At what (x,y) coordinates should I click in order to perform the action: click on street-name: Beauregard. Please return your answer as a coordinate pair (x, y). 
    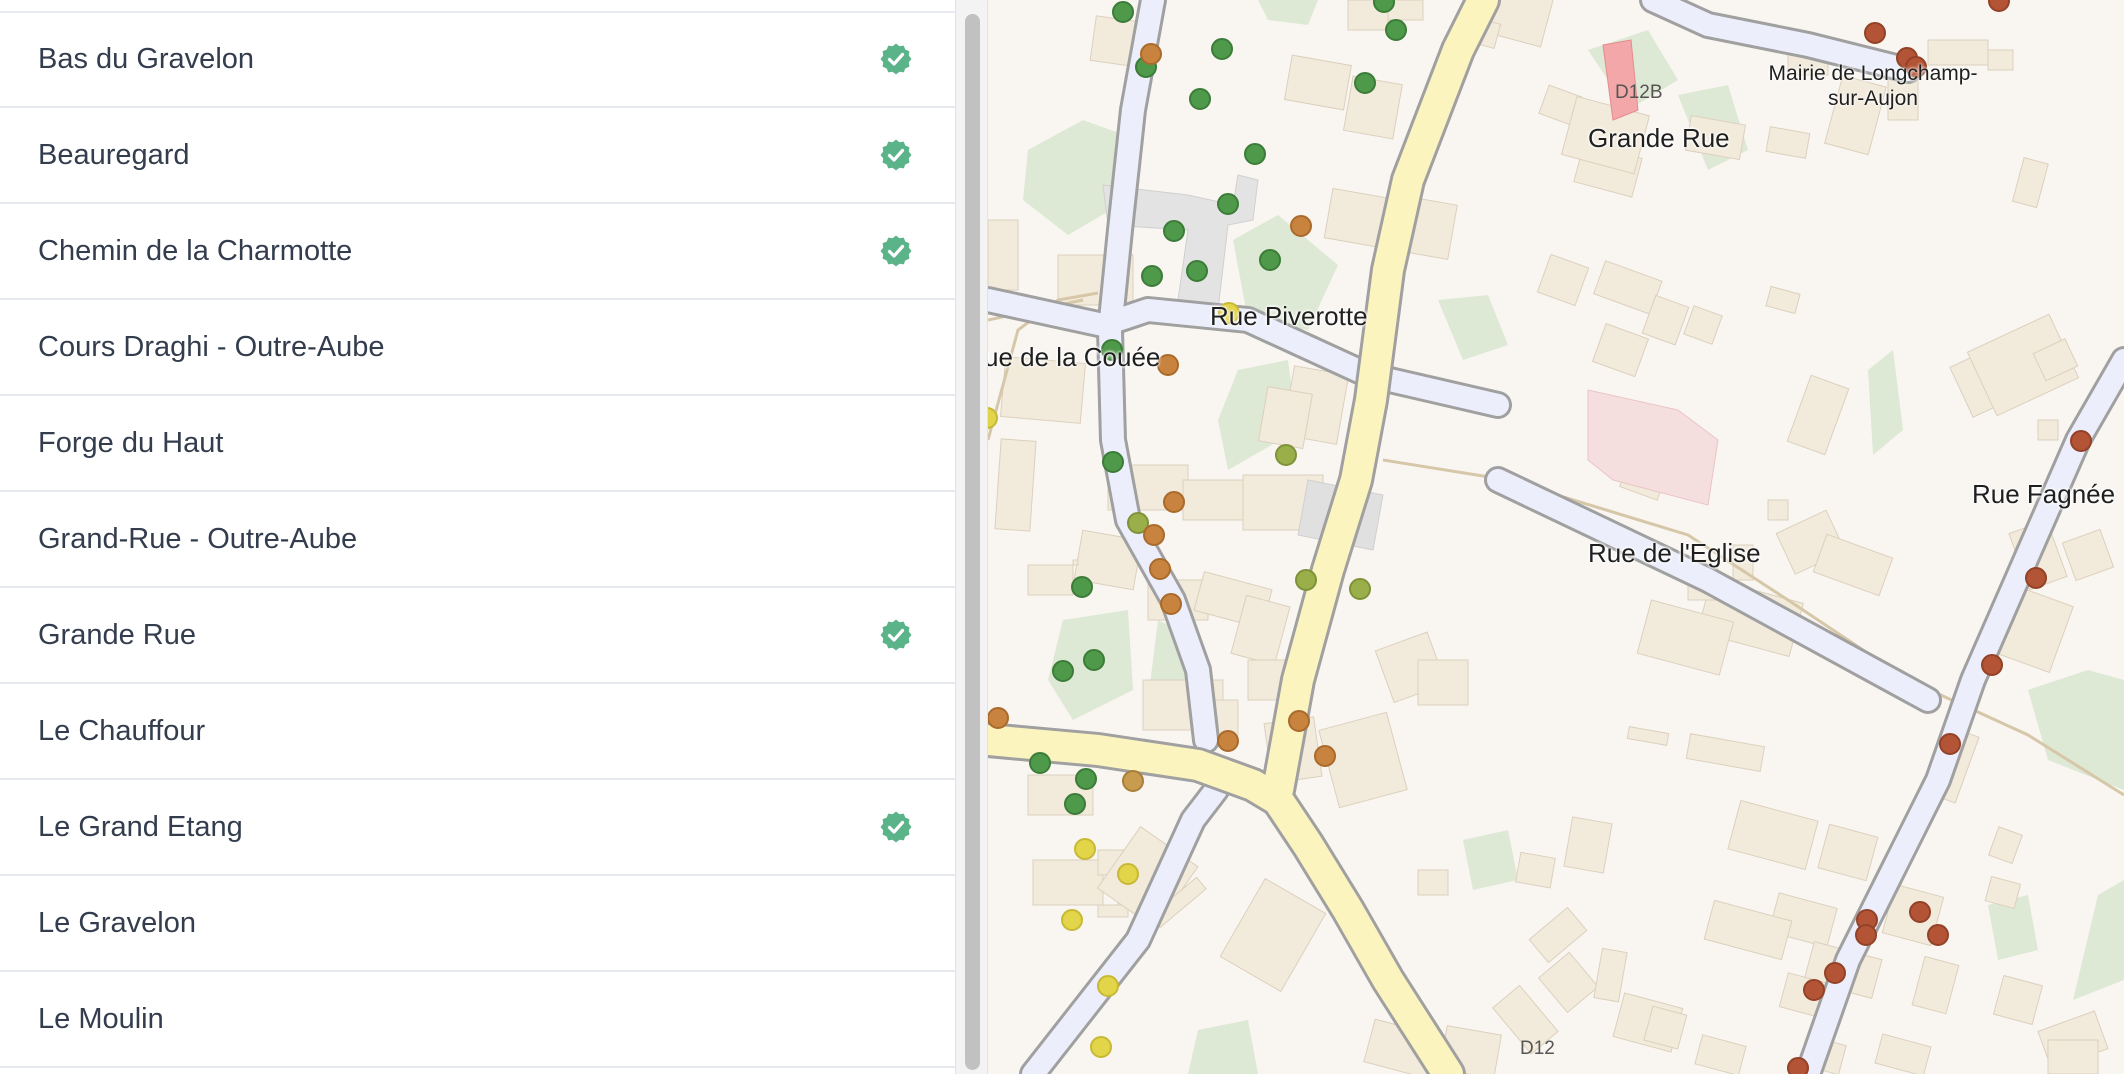
    Looking at the image, I should click on (114, 155).